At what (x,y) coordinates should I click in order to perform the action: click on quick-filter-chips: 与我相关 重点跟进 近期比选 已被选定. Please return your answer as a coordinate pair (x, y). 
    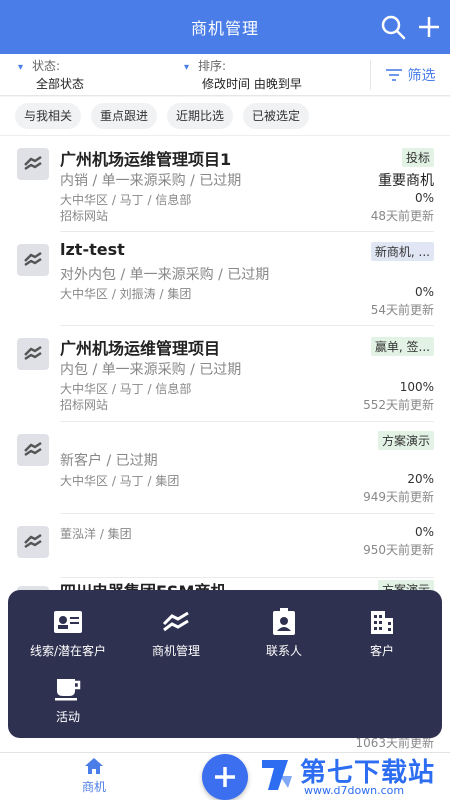
    Looking at the image, I should click on (225, 116).